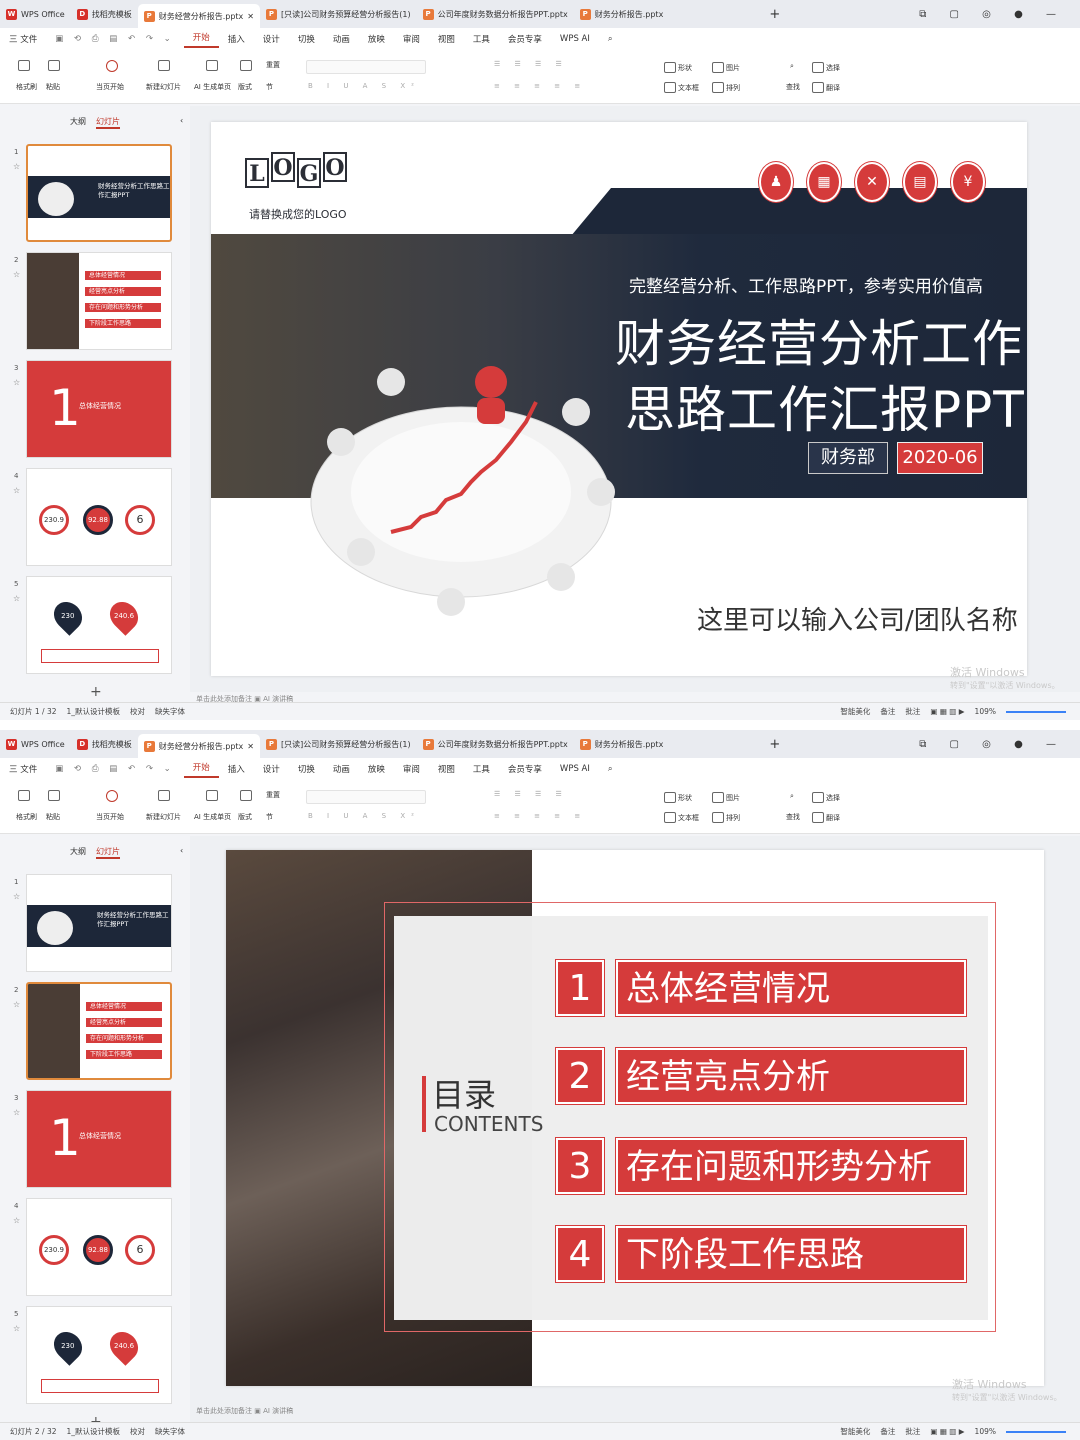 Image resolution: width=1080 pixels, height=1440 pixels. What do you see at coordinates (245, 817) in the screenshot?
I see `layout-button: 版式` at bounding box center [245, 817].